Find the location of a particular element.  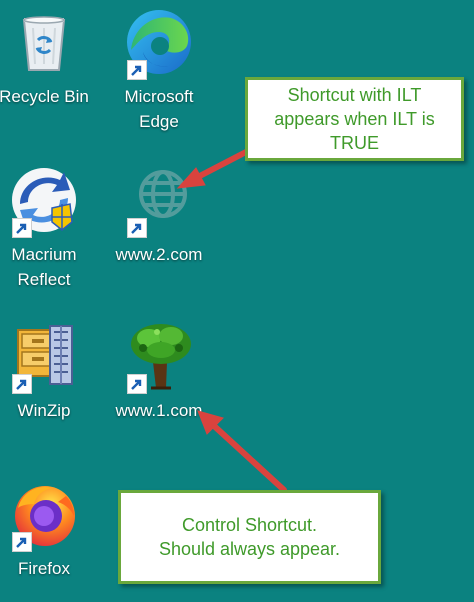

icon-label: www.2.com is located at coordinates (159, 254).